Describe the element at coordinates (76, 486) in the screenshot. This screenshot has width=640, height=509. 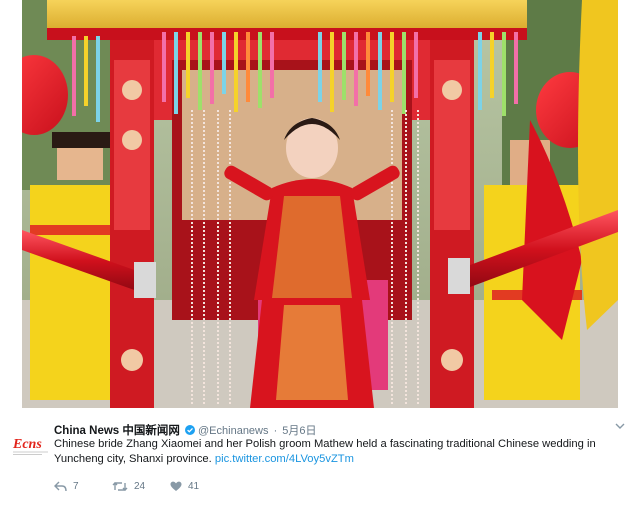
I see `reply-count: 7` at that location.